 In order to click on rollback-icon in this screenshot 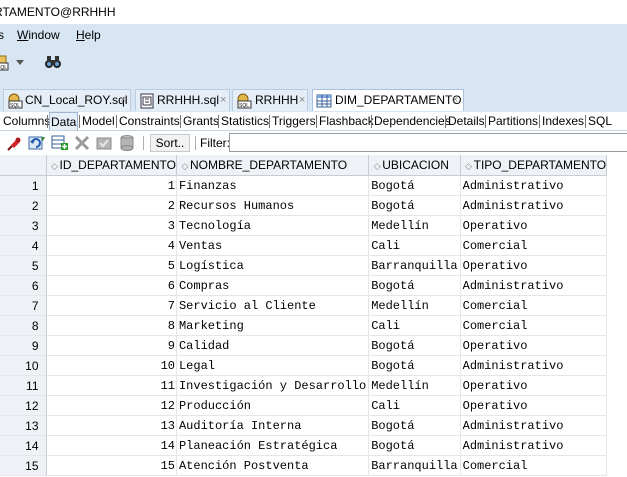, I will do `click(127, 143)`.